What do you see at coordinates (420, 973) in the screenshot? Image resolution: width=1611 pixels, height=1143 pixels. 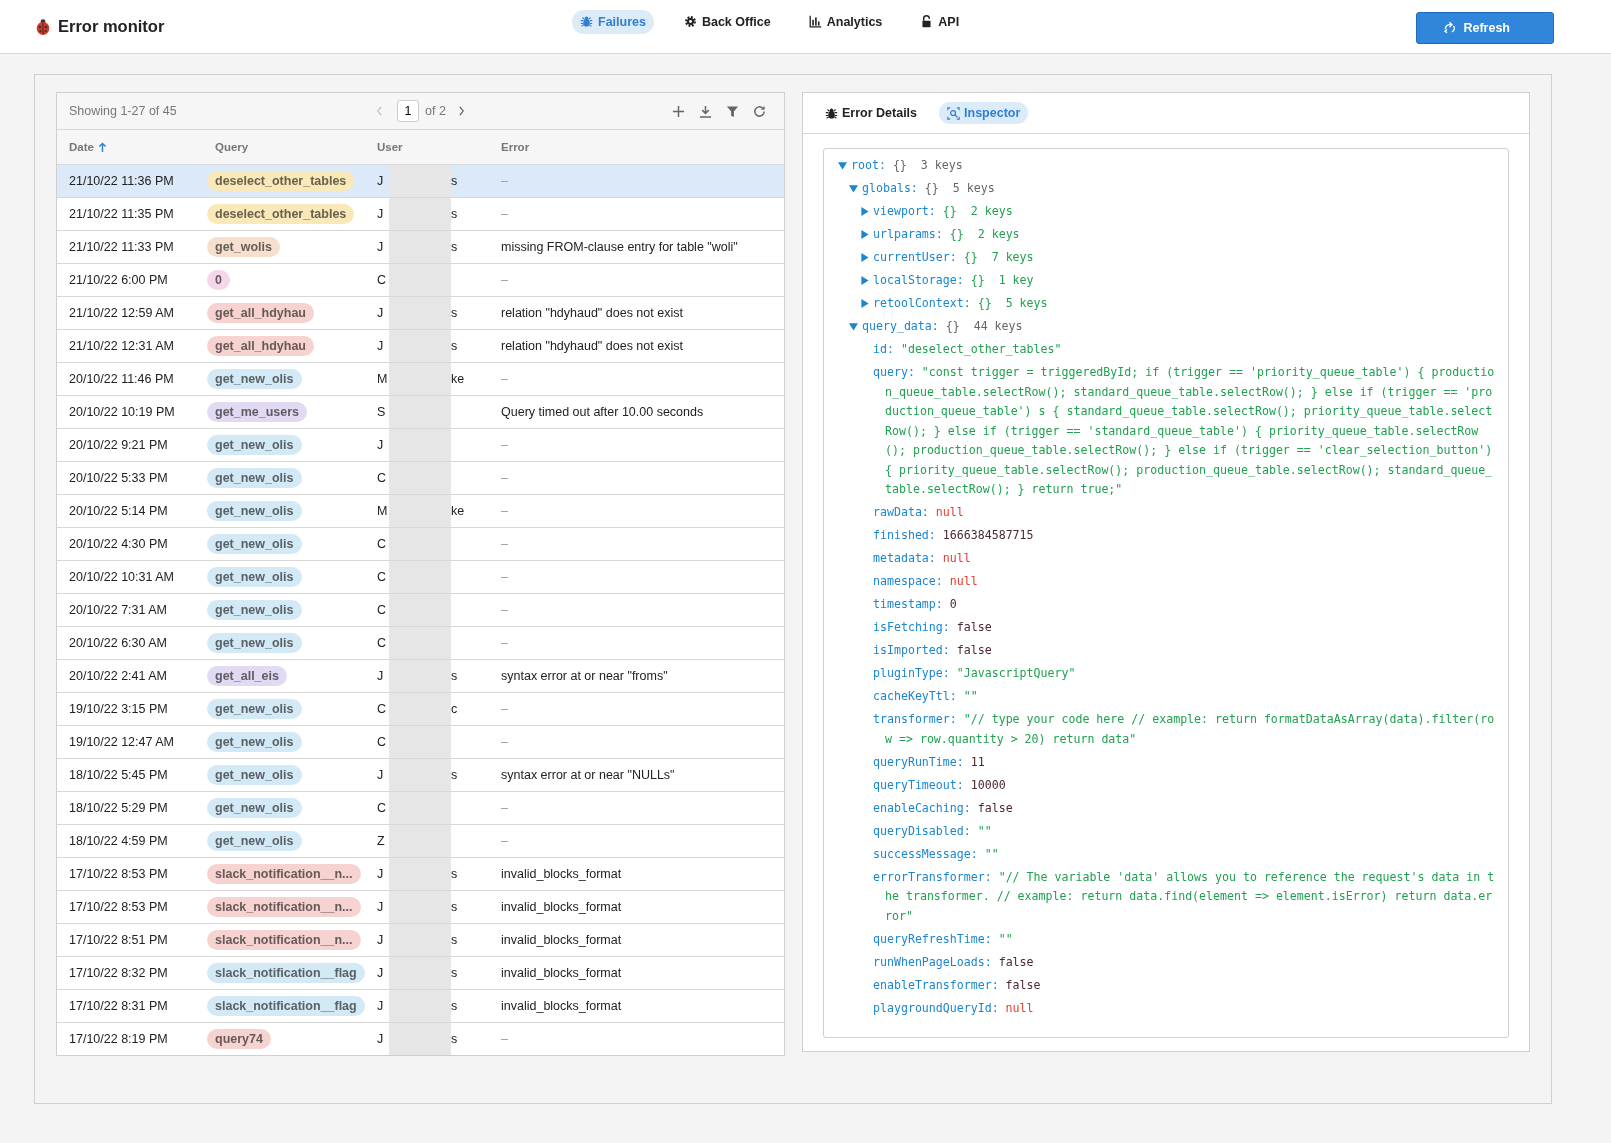 I see `table-row: 17/10/22 8:32 PM slack_notification__flag J s invalid_blocks_format` at bounding box center [420, 973].